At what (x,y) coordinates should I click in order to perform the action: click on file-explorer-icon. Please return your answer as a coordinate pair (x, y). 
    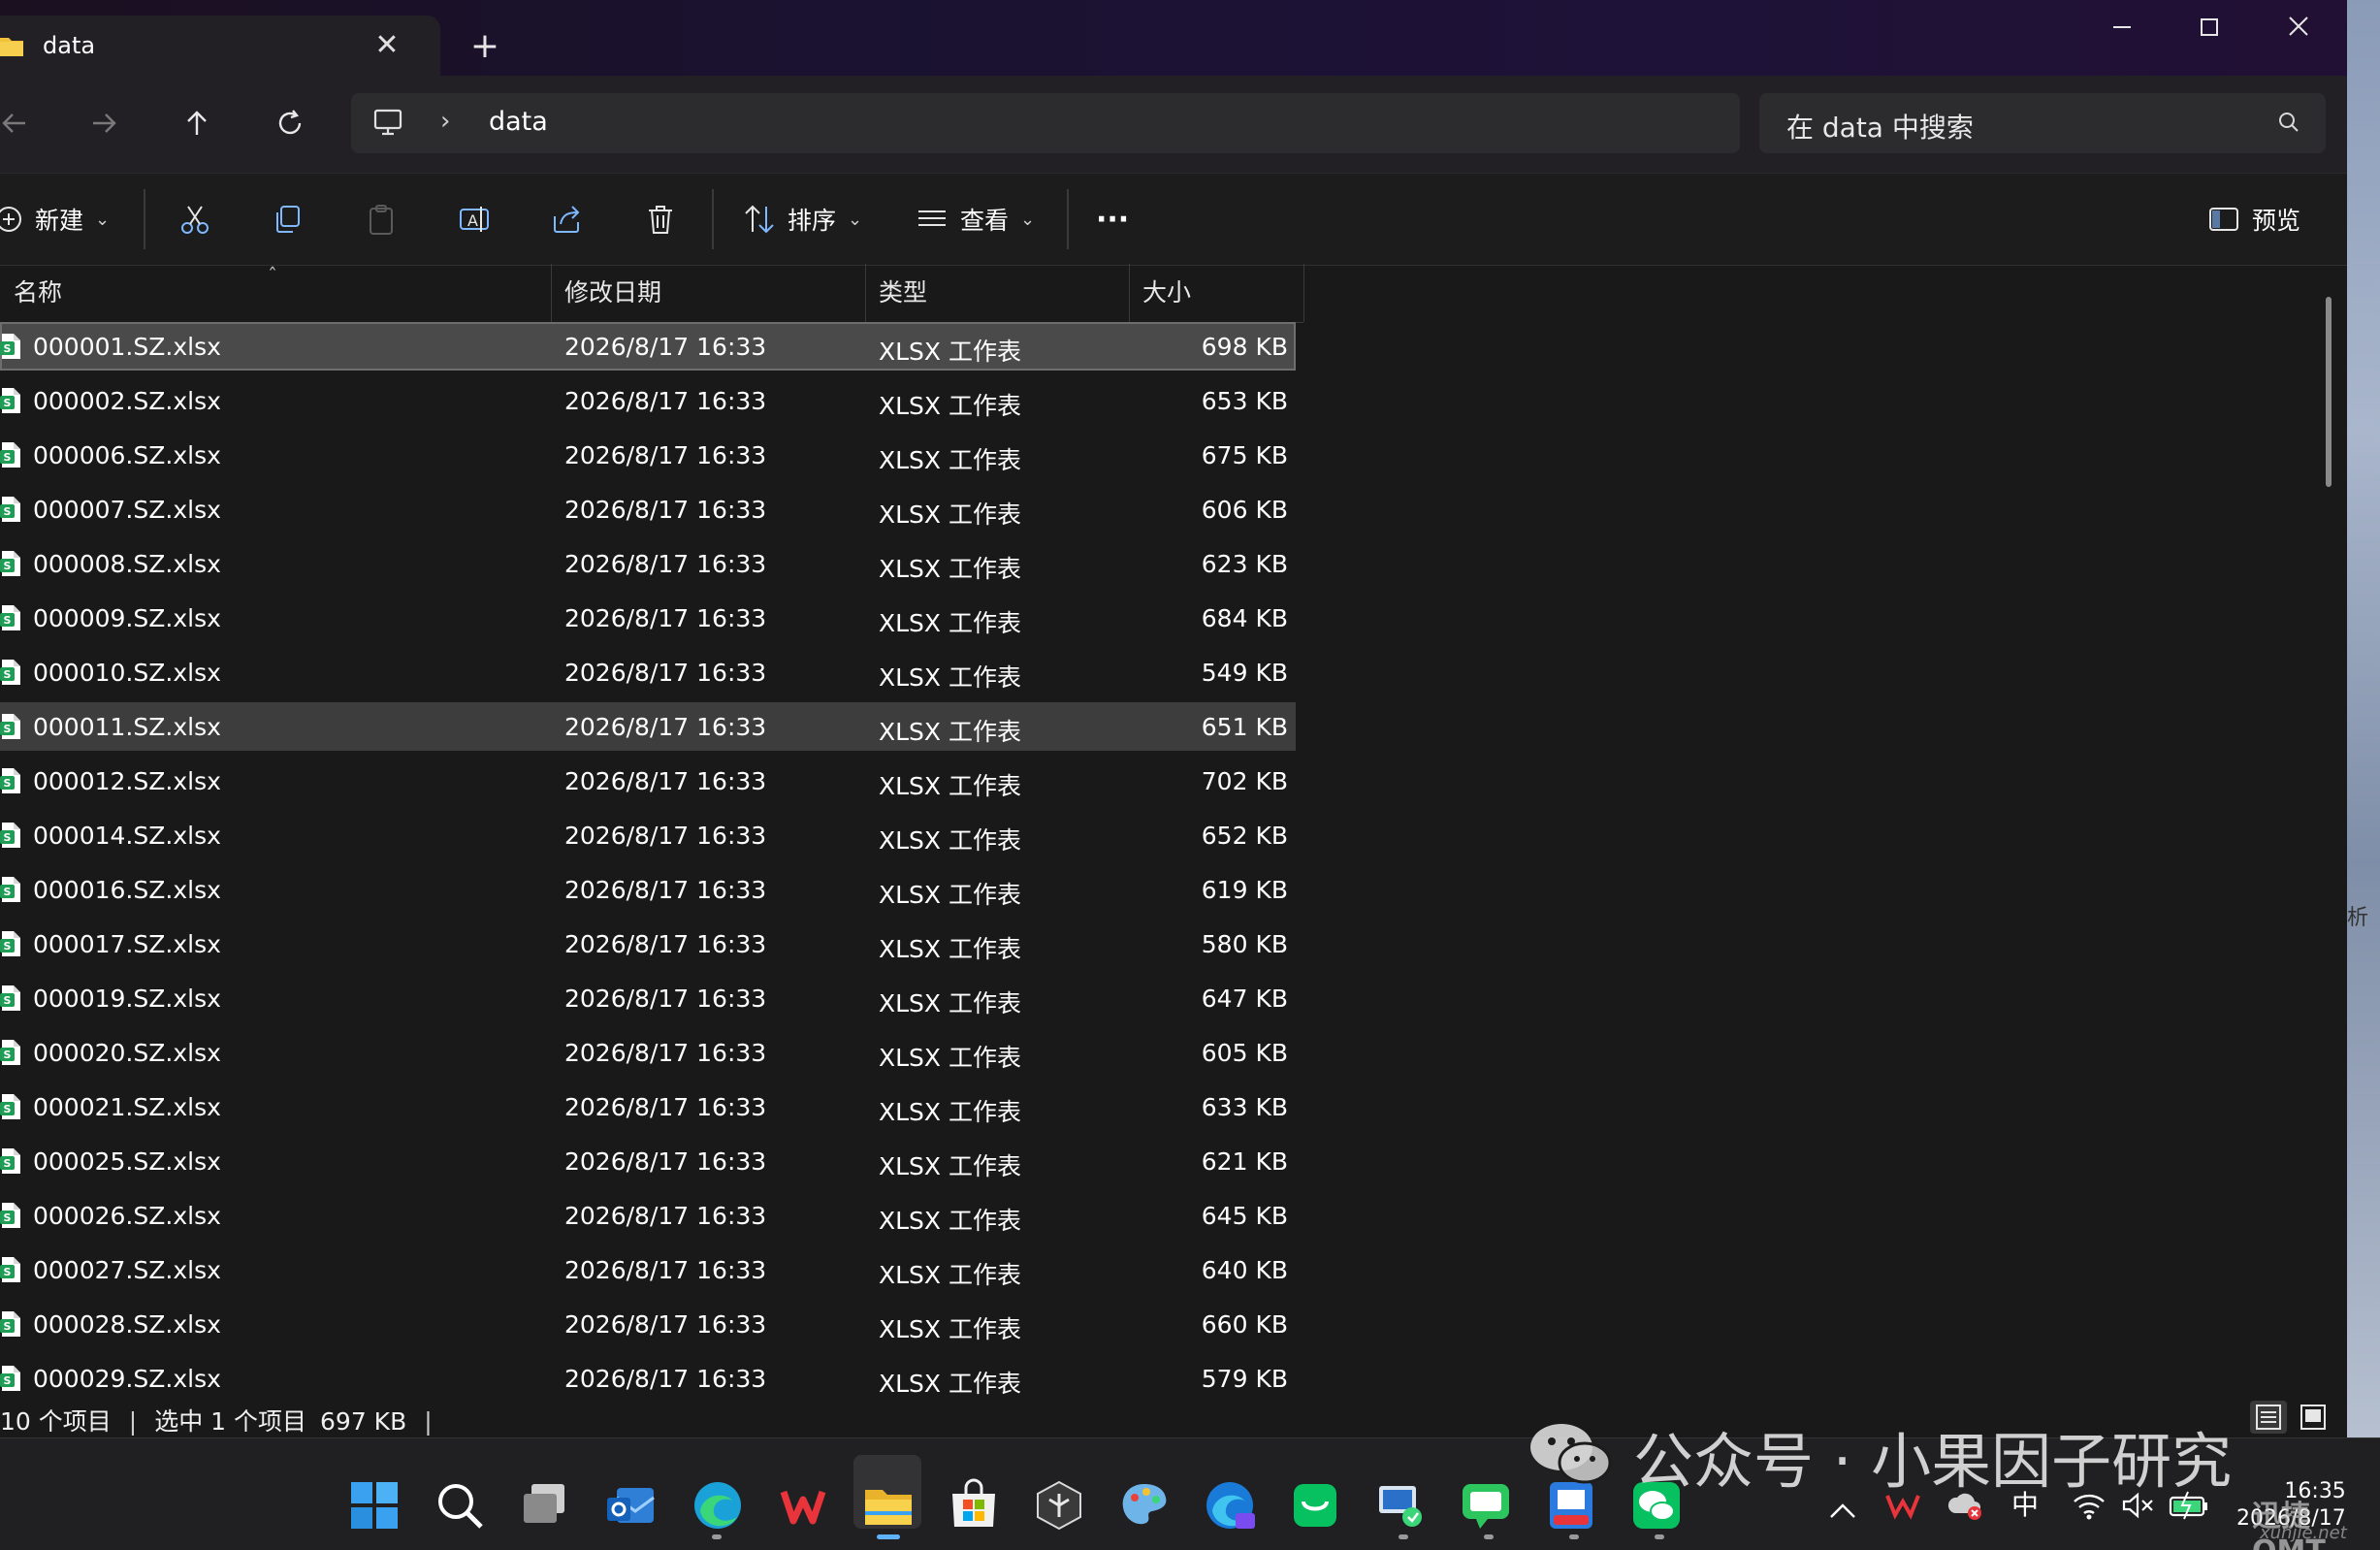
    Looking at the image, I should click on (888, 1505).